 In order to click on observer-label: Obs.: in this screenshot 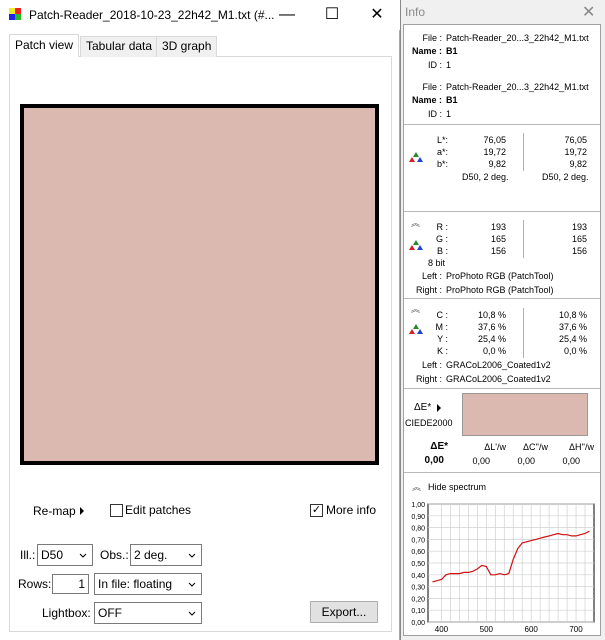, I will do `click(114, 555)`.